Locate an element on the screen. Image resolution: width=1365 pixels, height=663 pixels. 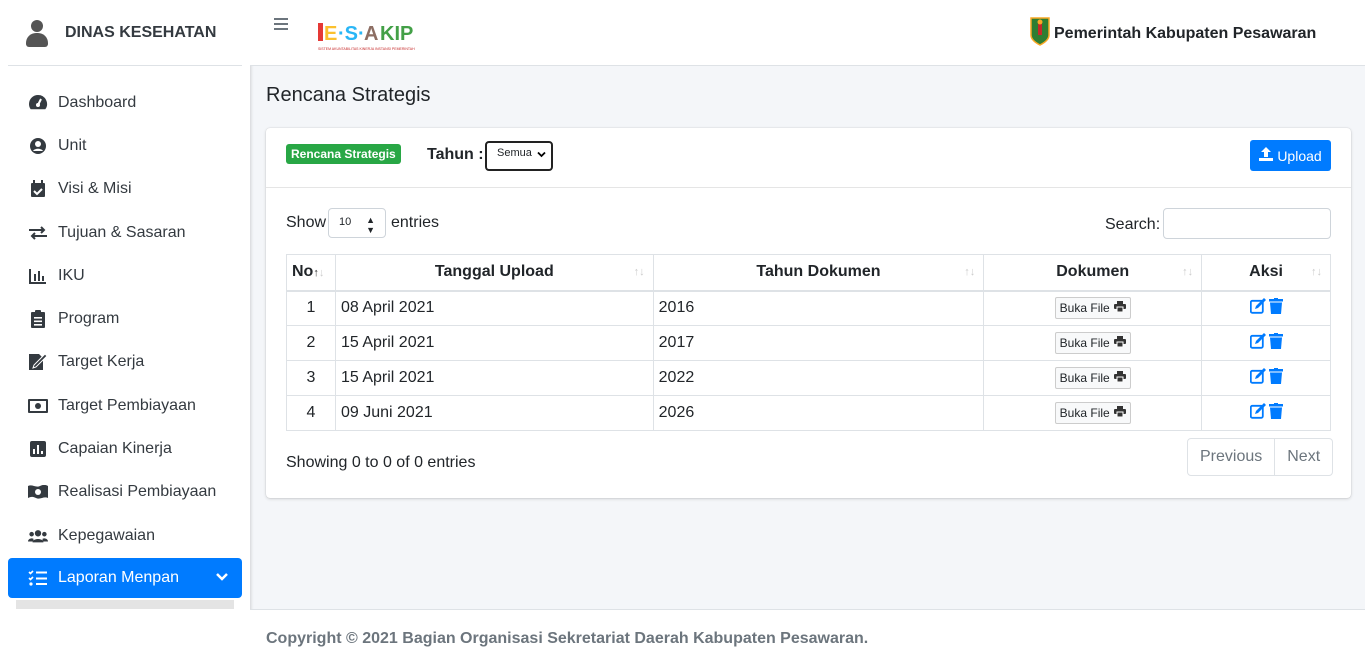
cell-tahun: 2016 is located at coordinates (818, 308).